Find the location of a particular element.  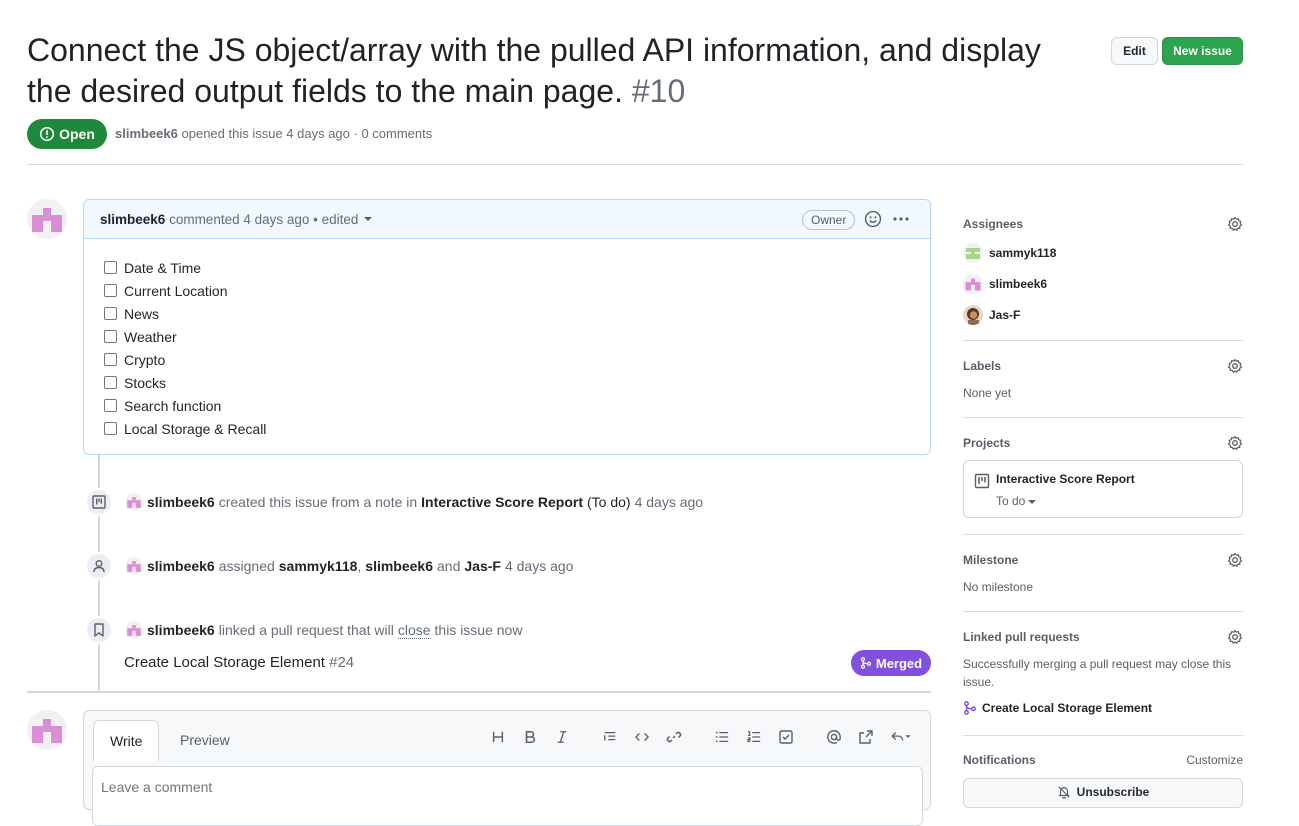

task-item: Date & Time is located at coordinates (185, 267).